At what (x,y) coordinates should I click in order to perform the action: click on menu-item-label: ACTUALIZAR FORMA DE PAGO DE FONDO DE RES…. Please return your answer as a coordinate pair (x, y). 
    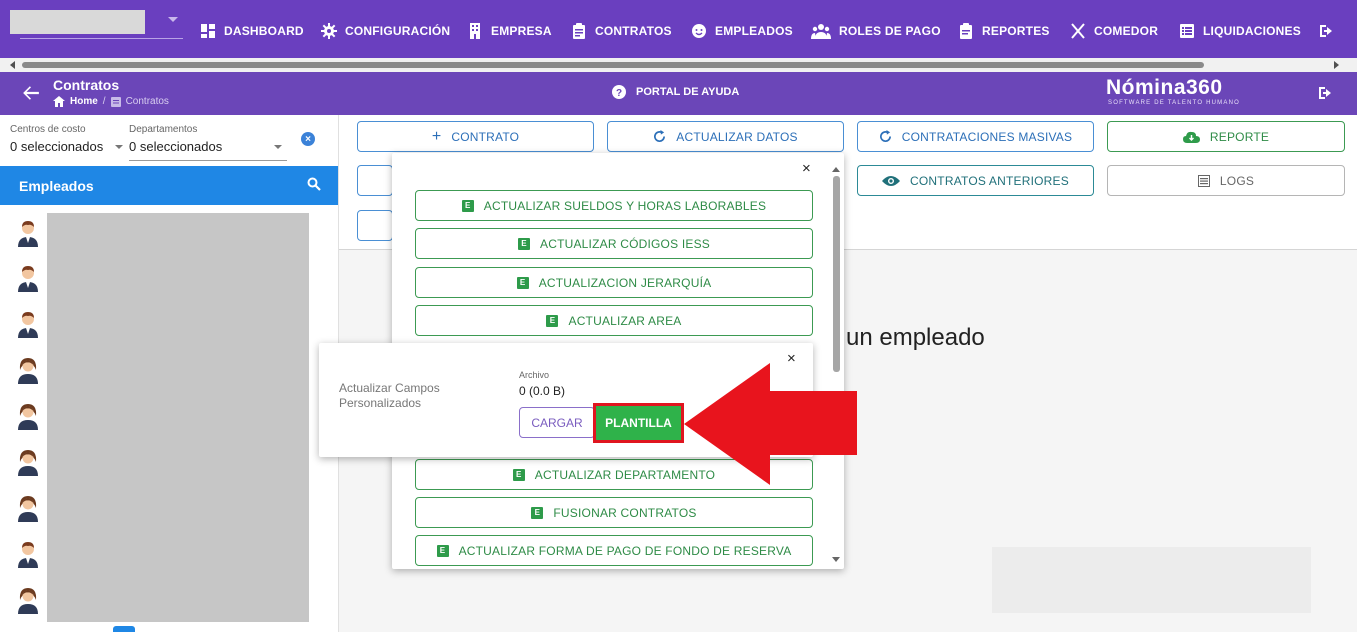
    Looking at the image, I should click on (625, 550).